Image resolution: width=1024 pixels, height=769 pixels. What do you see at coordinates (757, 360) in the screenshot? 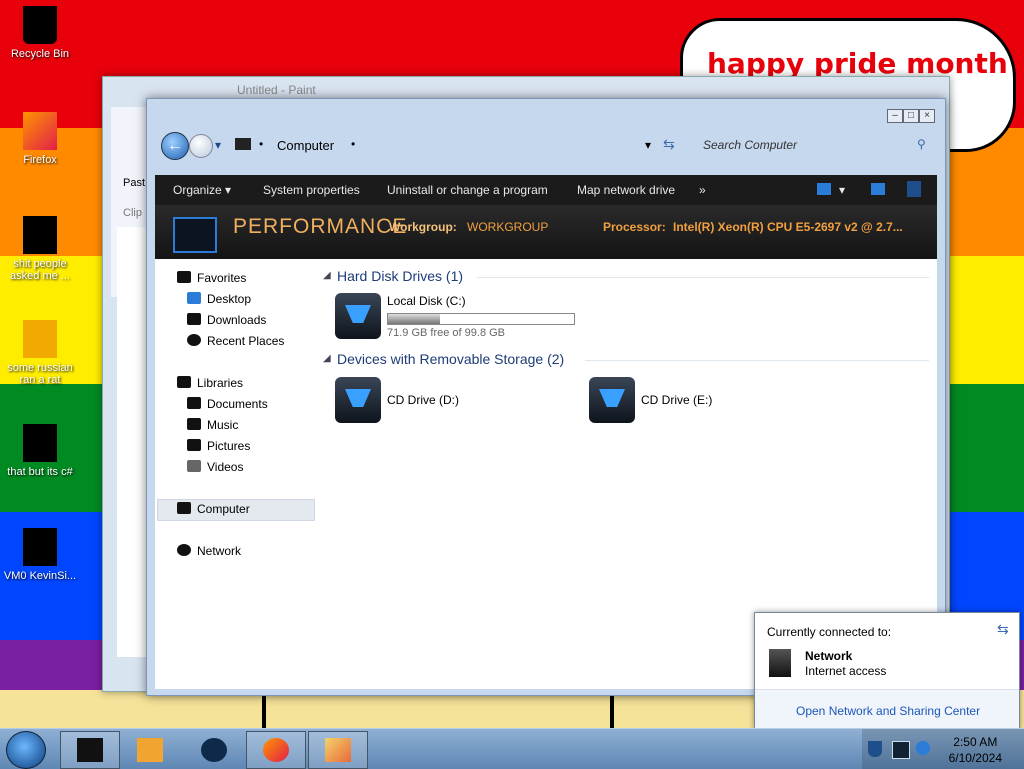
I see `group-divider` at bounding box center [757, 360].